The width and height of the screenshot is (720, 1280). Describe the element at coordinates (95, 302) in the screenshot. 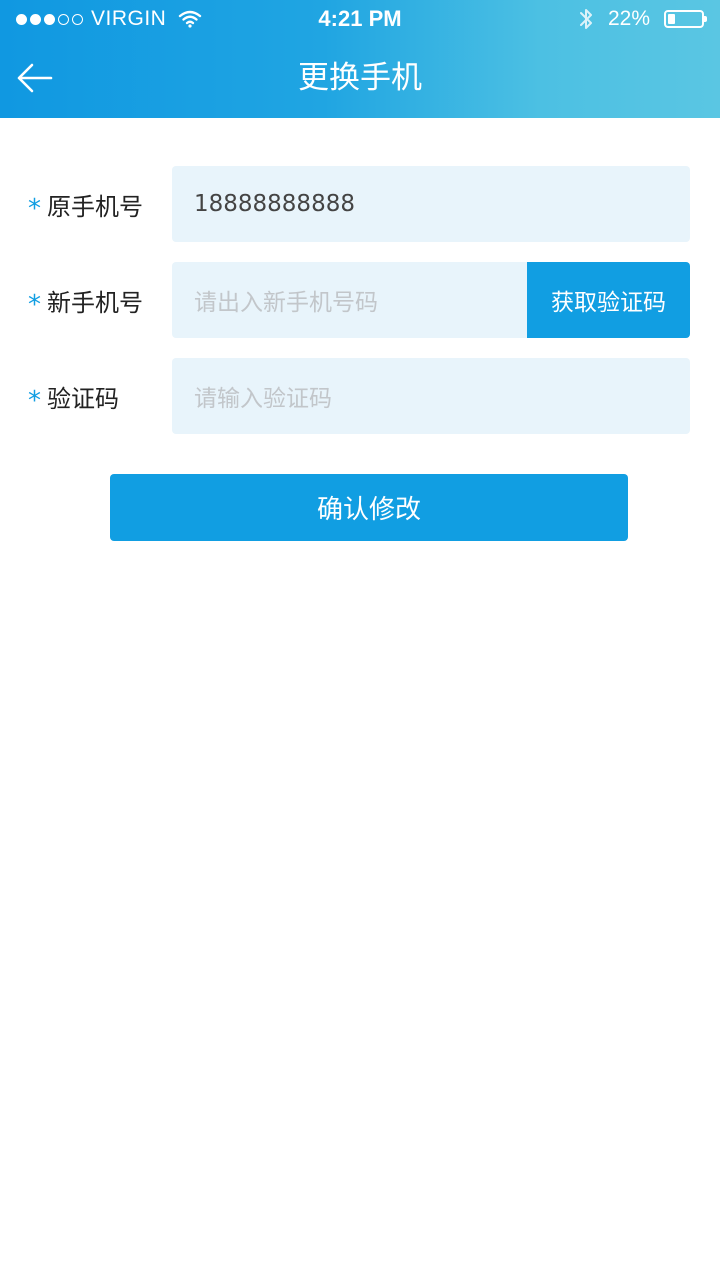

I see `new-phone-label-text: 新手机号` at that location.